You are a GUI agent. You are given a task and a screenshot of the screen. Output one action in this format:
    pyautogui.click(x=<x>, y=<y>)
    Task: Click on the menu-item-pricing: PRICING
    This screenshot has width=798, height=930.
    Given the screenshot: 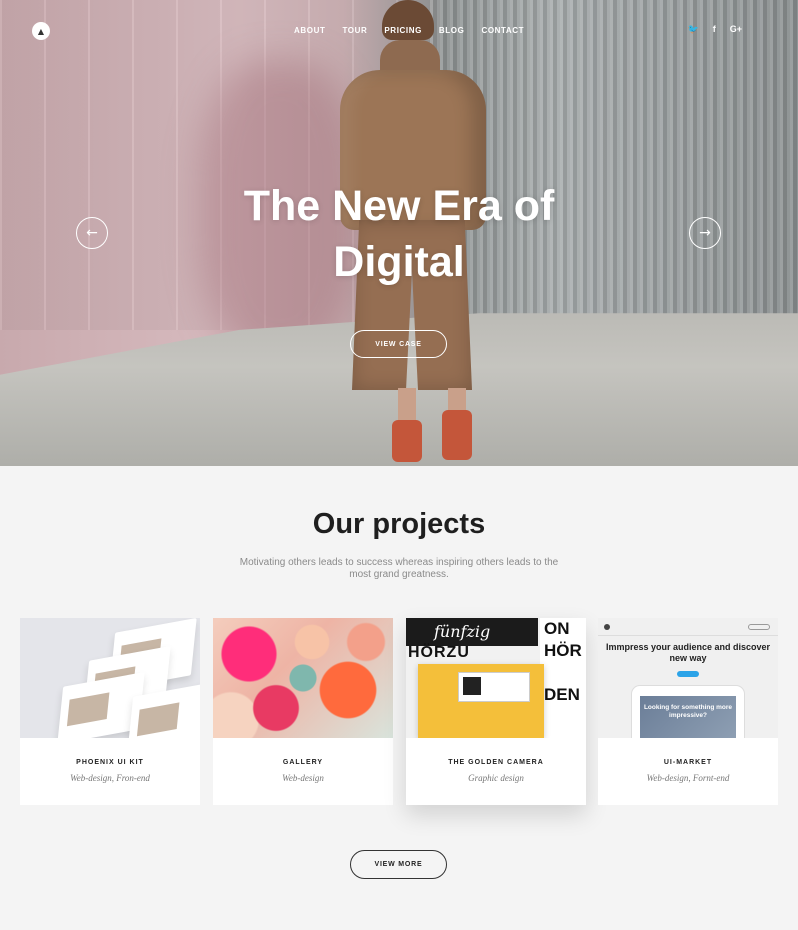 What is the action you would take?
    pyautogui.click(x=403, y=30)
    